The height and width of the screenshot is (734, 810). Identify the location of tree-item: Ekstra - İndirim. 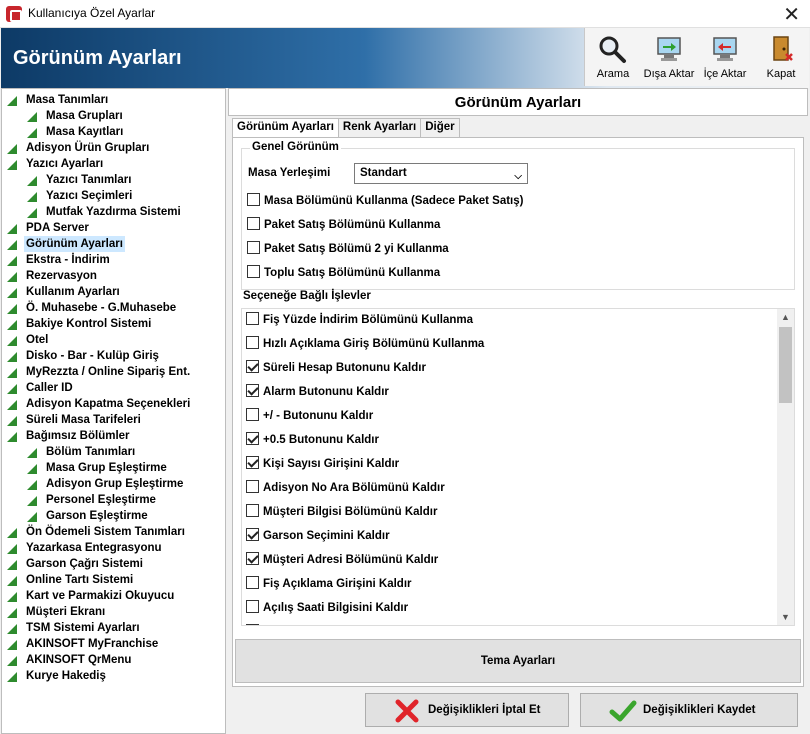
(113, 260).